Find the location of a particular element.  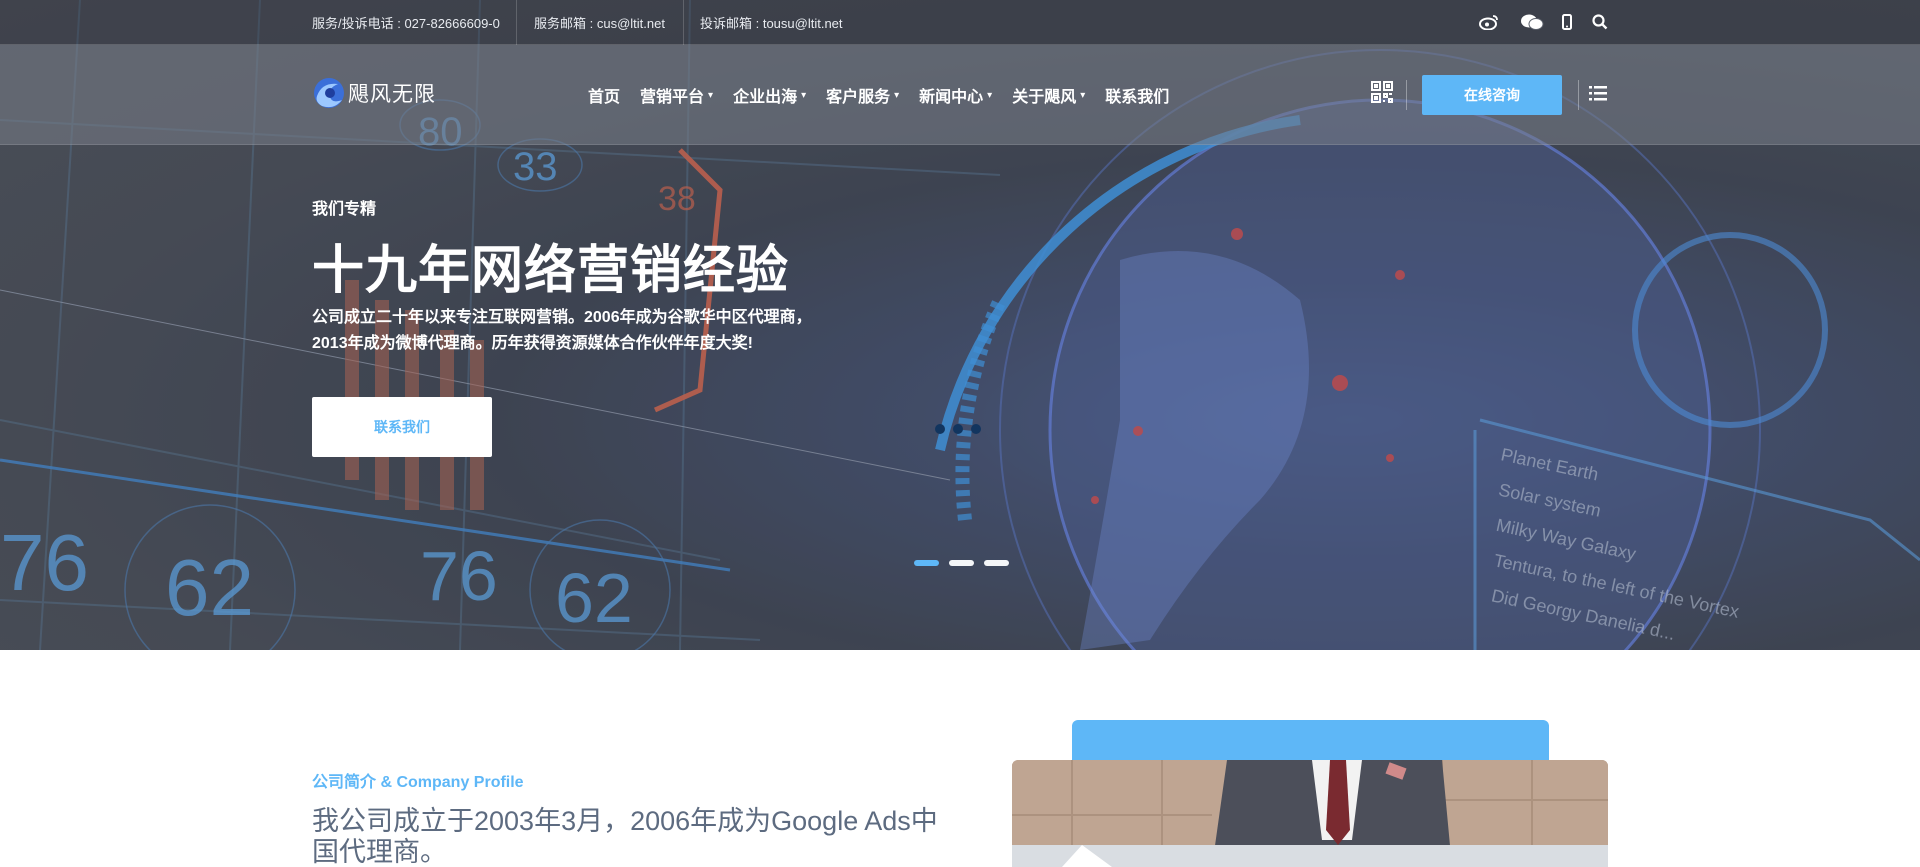

qr-code-icon is located at coordinates (1382, 92).